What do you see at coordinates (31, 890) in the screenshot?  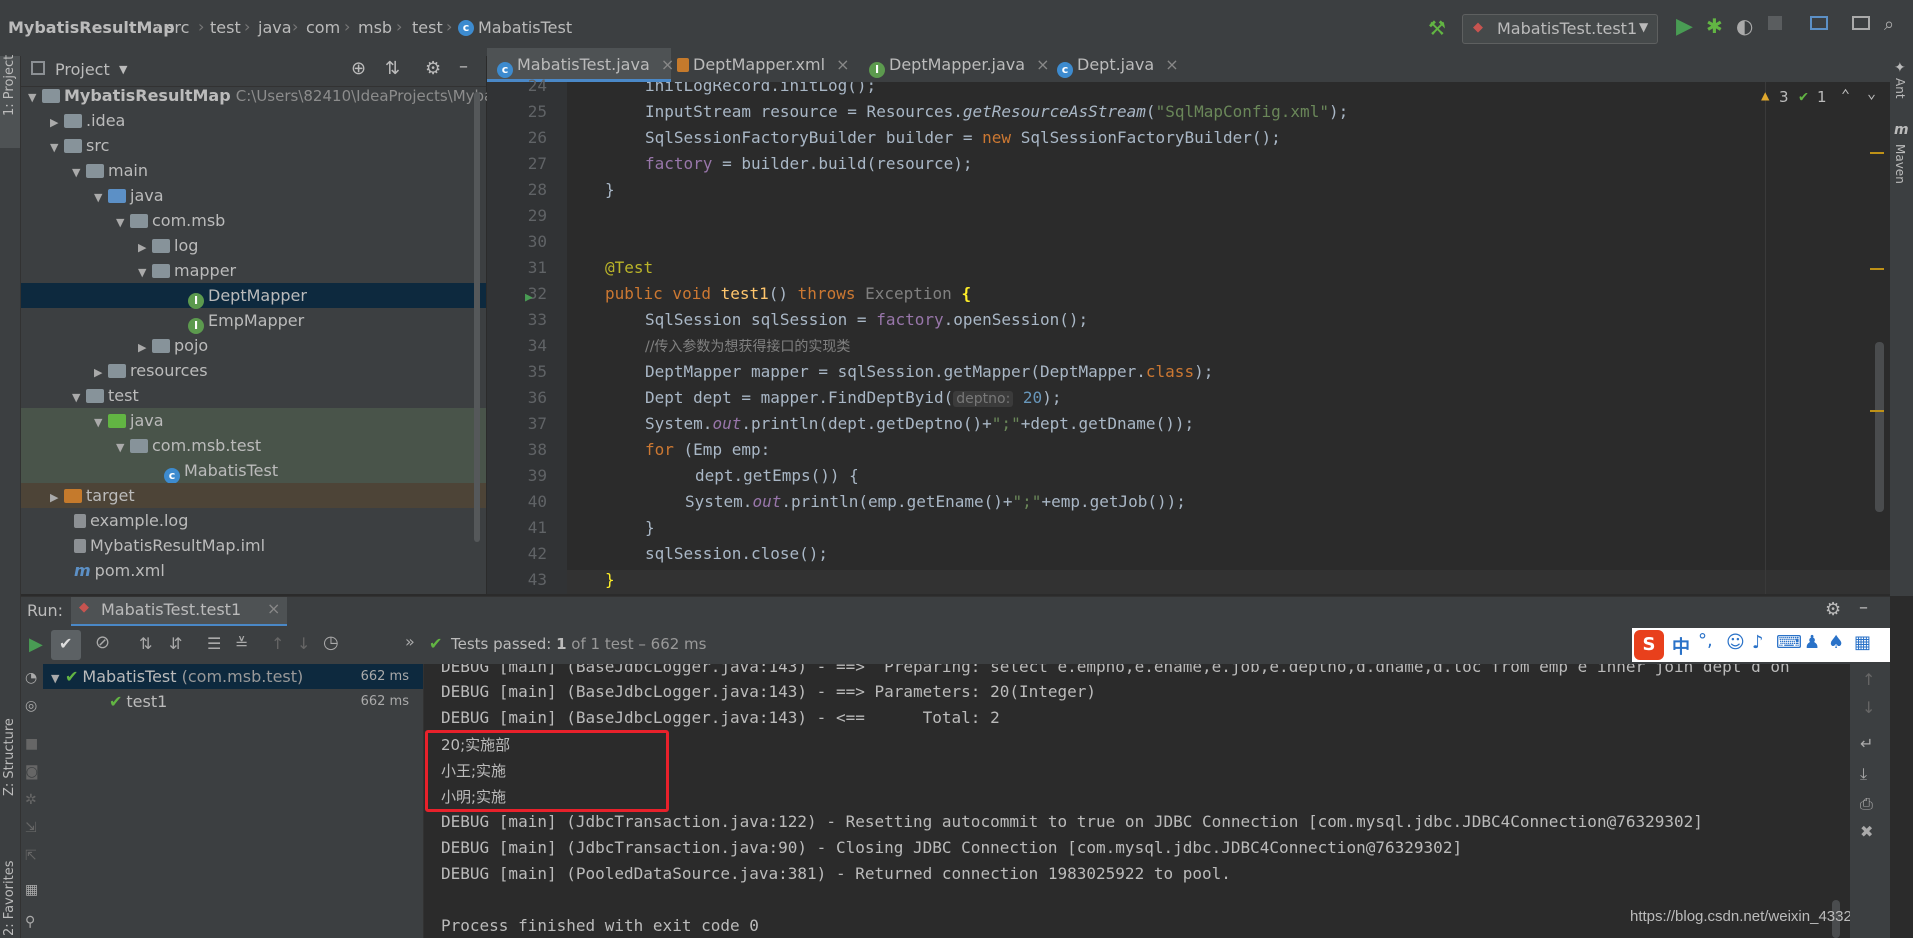 I see `layout-icon: ▦` at bounding box center [31, 890].